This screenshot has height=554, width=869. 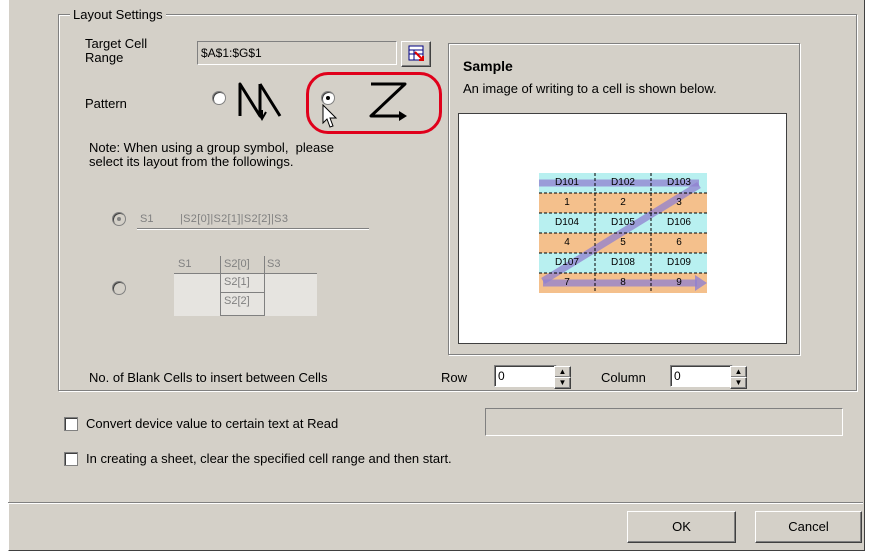 I want to click on grid-cell: 7, so click(x=567, y=282).